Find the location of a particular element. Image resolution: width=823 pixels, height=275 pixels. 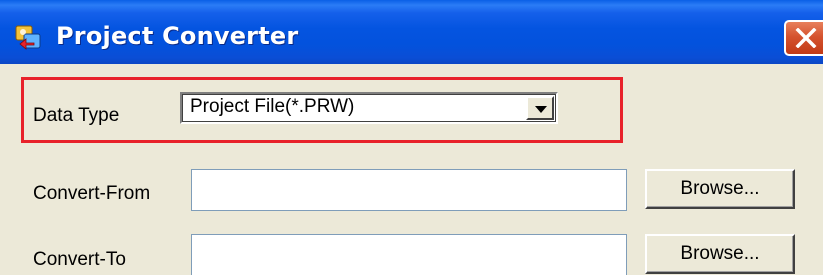

data-type-label: Data Type is located at coordinates (76, 115).